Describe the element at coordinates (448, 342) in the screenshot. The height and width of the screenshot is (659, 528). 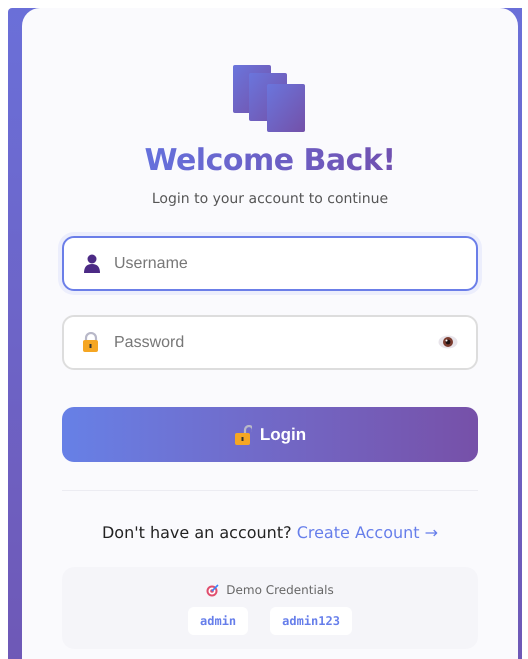
I see `eye-icon` at that location.